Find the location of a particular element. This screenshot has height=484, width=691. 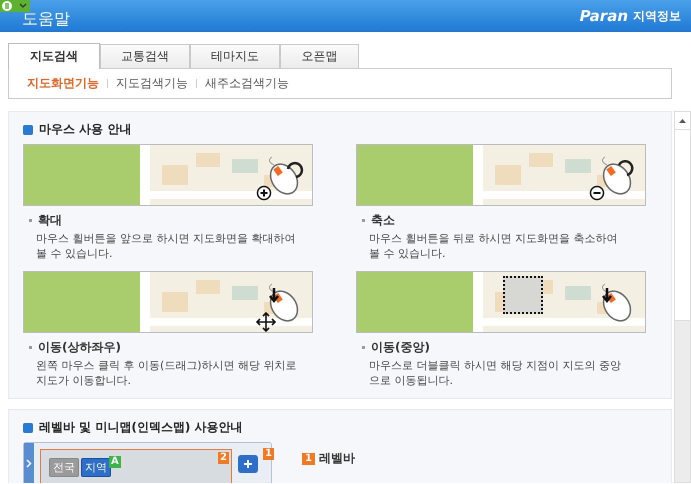

region-button: 지역 is located at coordinates (96, 467).